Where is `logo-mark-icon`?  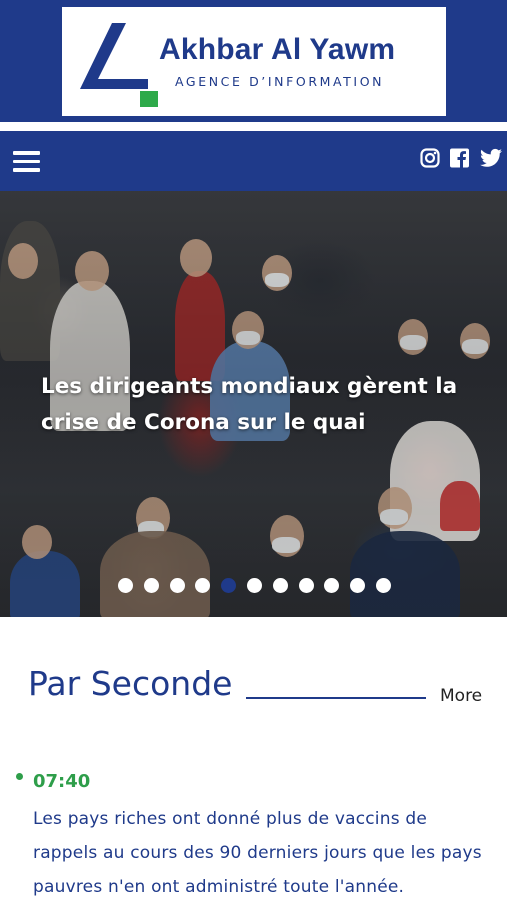
logo-mark-icon is located at coordinates (119, 65).